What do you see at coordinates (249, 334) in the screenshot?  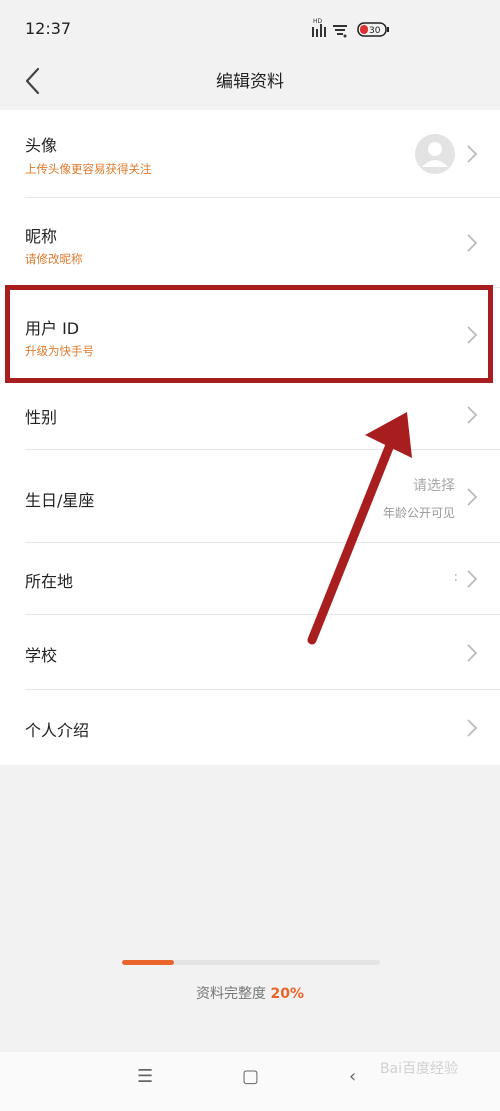 I see `annotation-highlight-box` at bounding box center [249, 334].